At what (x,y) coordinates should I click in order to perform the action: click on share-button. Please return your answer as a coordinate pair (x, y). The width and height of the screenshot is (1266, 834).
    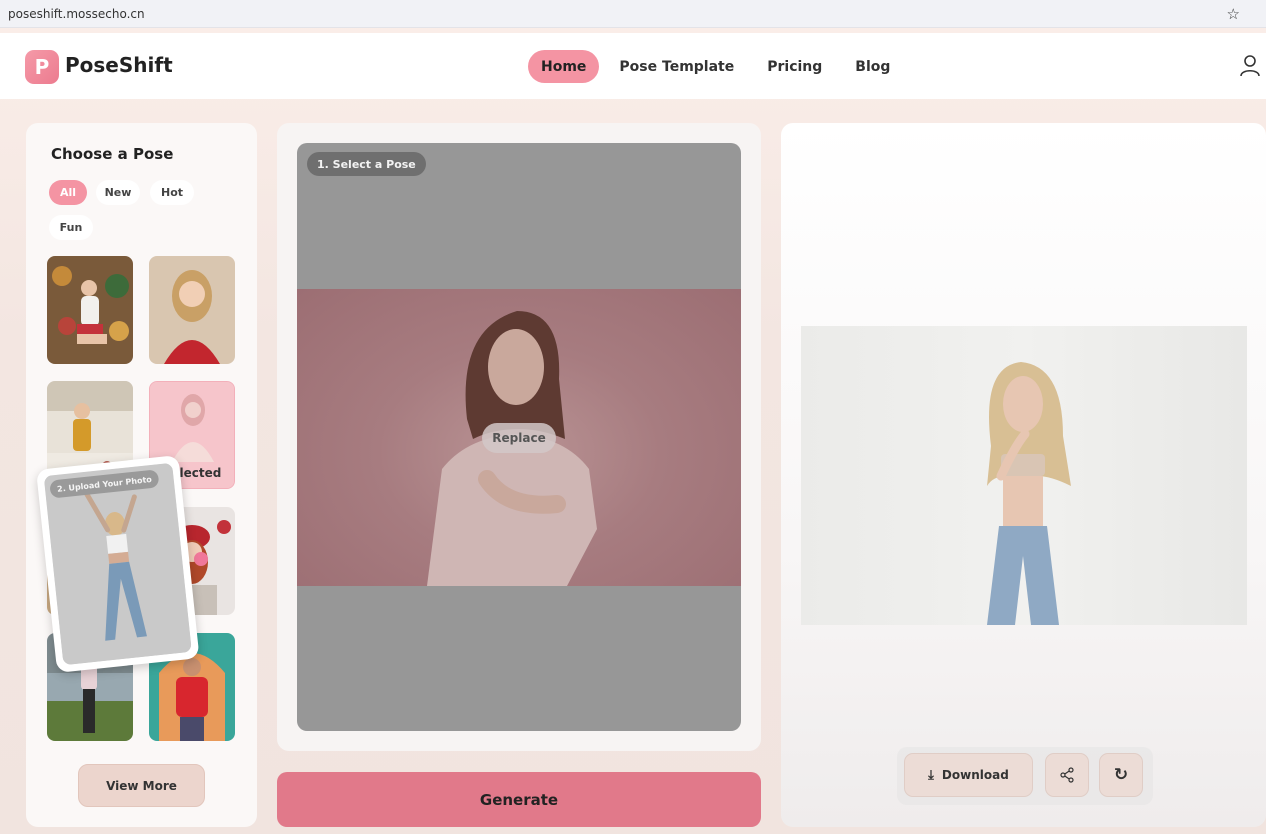
    Looking at the image, I should click on (1067, 775).